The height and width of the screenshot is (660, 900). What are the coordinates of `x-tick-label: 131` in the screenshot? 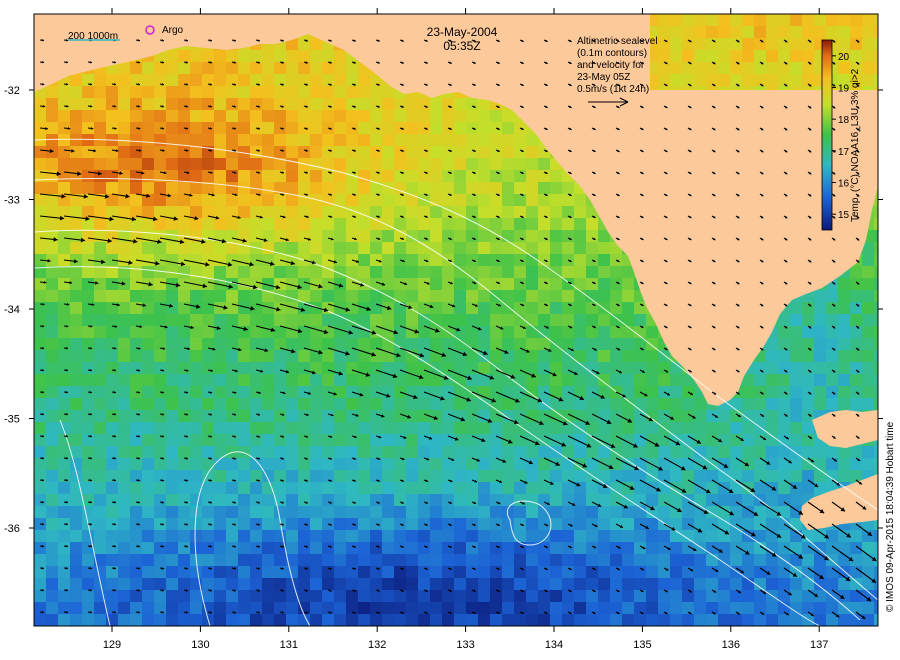 It's located at (289, 645).